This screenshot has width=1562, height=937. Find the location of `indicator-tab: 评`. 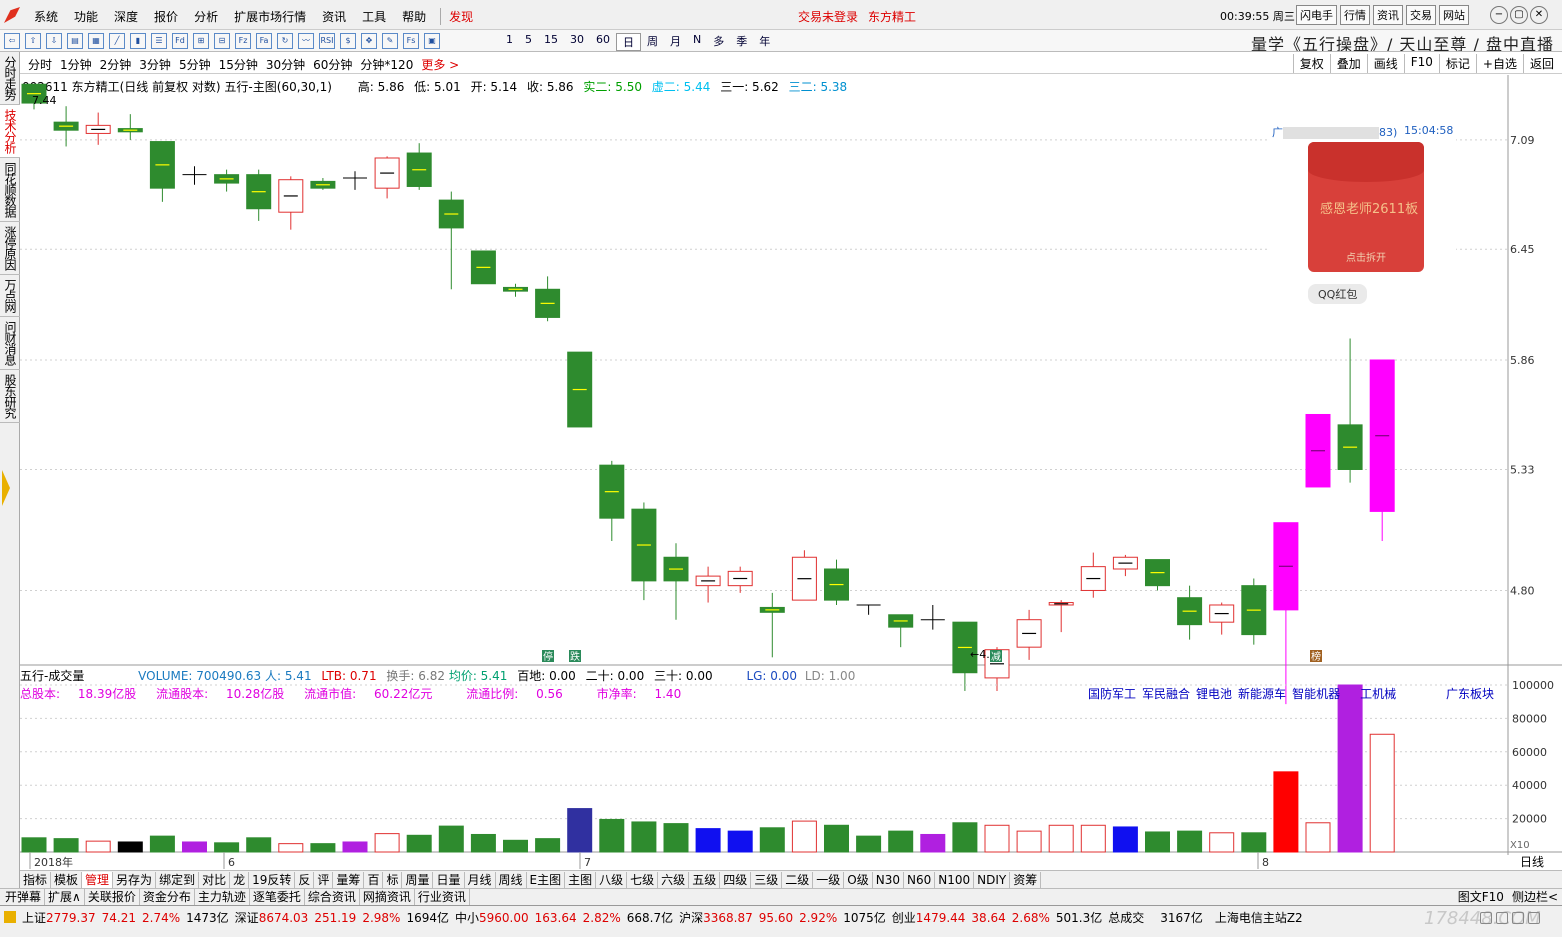

indicator-tab: 评 is located at coordinates (324, 880).